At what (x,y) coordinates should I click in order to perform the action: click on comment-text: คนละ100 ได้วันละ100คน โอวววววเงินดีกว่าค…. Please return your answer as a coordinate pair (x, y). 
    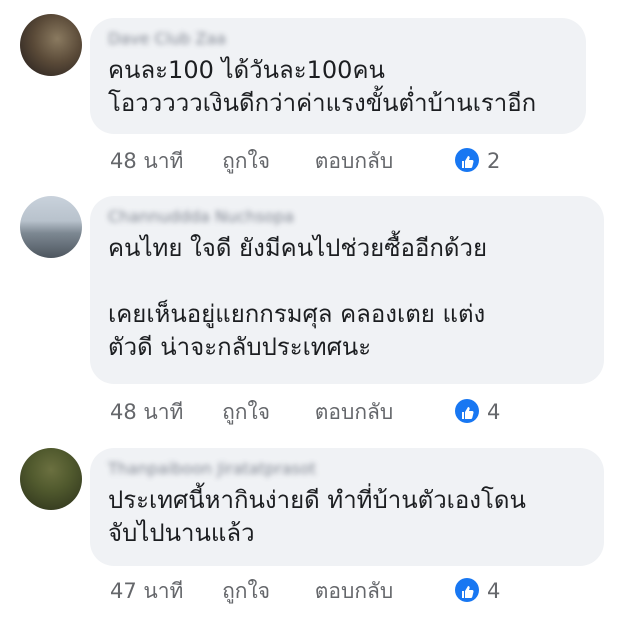
    Looking at the image, I should click on (322, 86).